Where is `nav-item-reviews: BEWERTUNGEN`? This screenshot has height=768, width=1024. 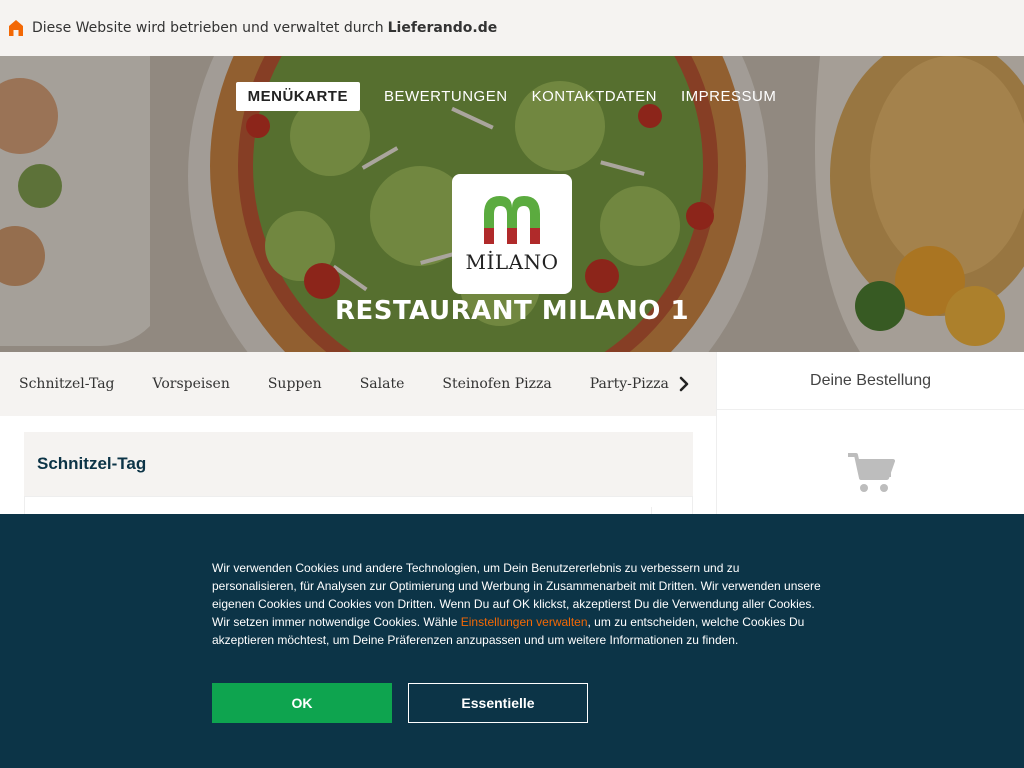
nav-item-reviews: BEWERTUNGEN is located at coordinates (446, 96).